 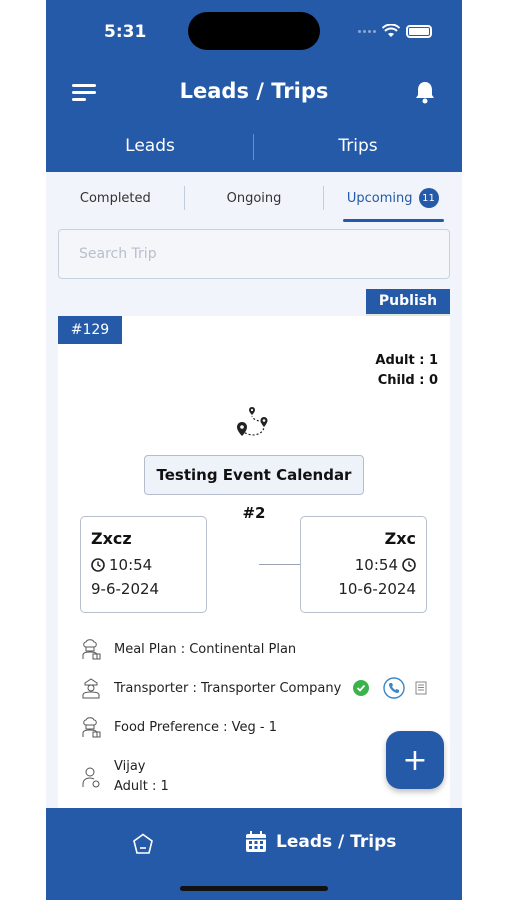 I want to click on departure-box: Zxcz 10:54 9-6-2024, so click(x=143, y=564).